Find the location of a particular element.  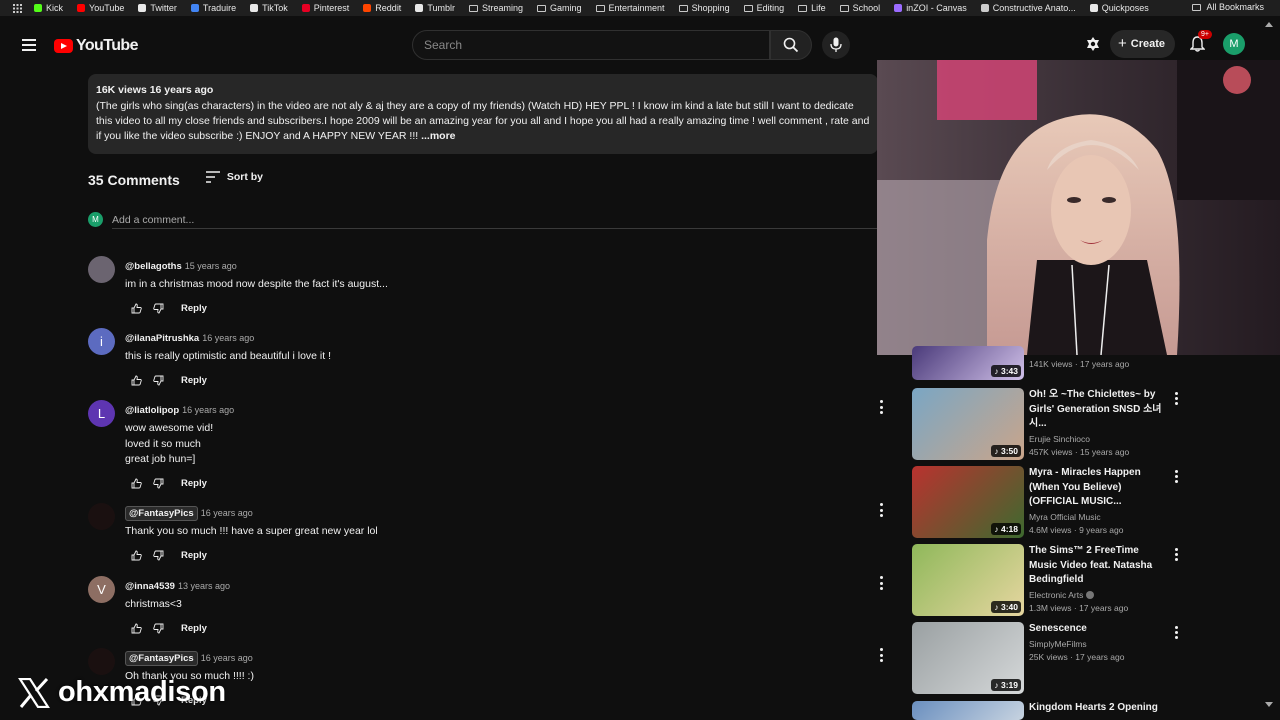

comment-author: @ilanaPitrushka is located at coordinates (162, 338).